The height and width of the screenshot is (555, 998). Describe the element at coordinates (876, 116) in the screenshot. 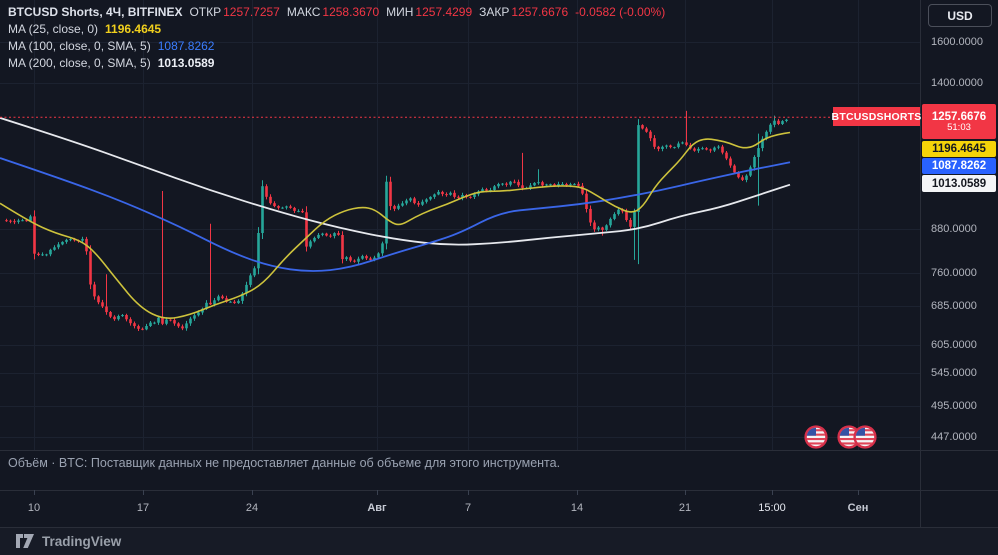

I see `last-price-tag: BTCUSDSHORTS` at that location.